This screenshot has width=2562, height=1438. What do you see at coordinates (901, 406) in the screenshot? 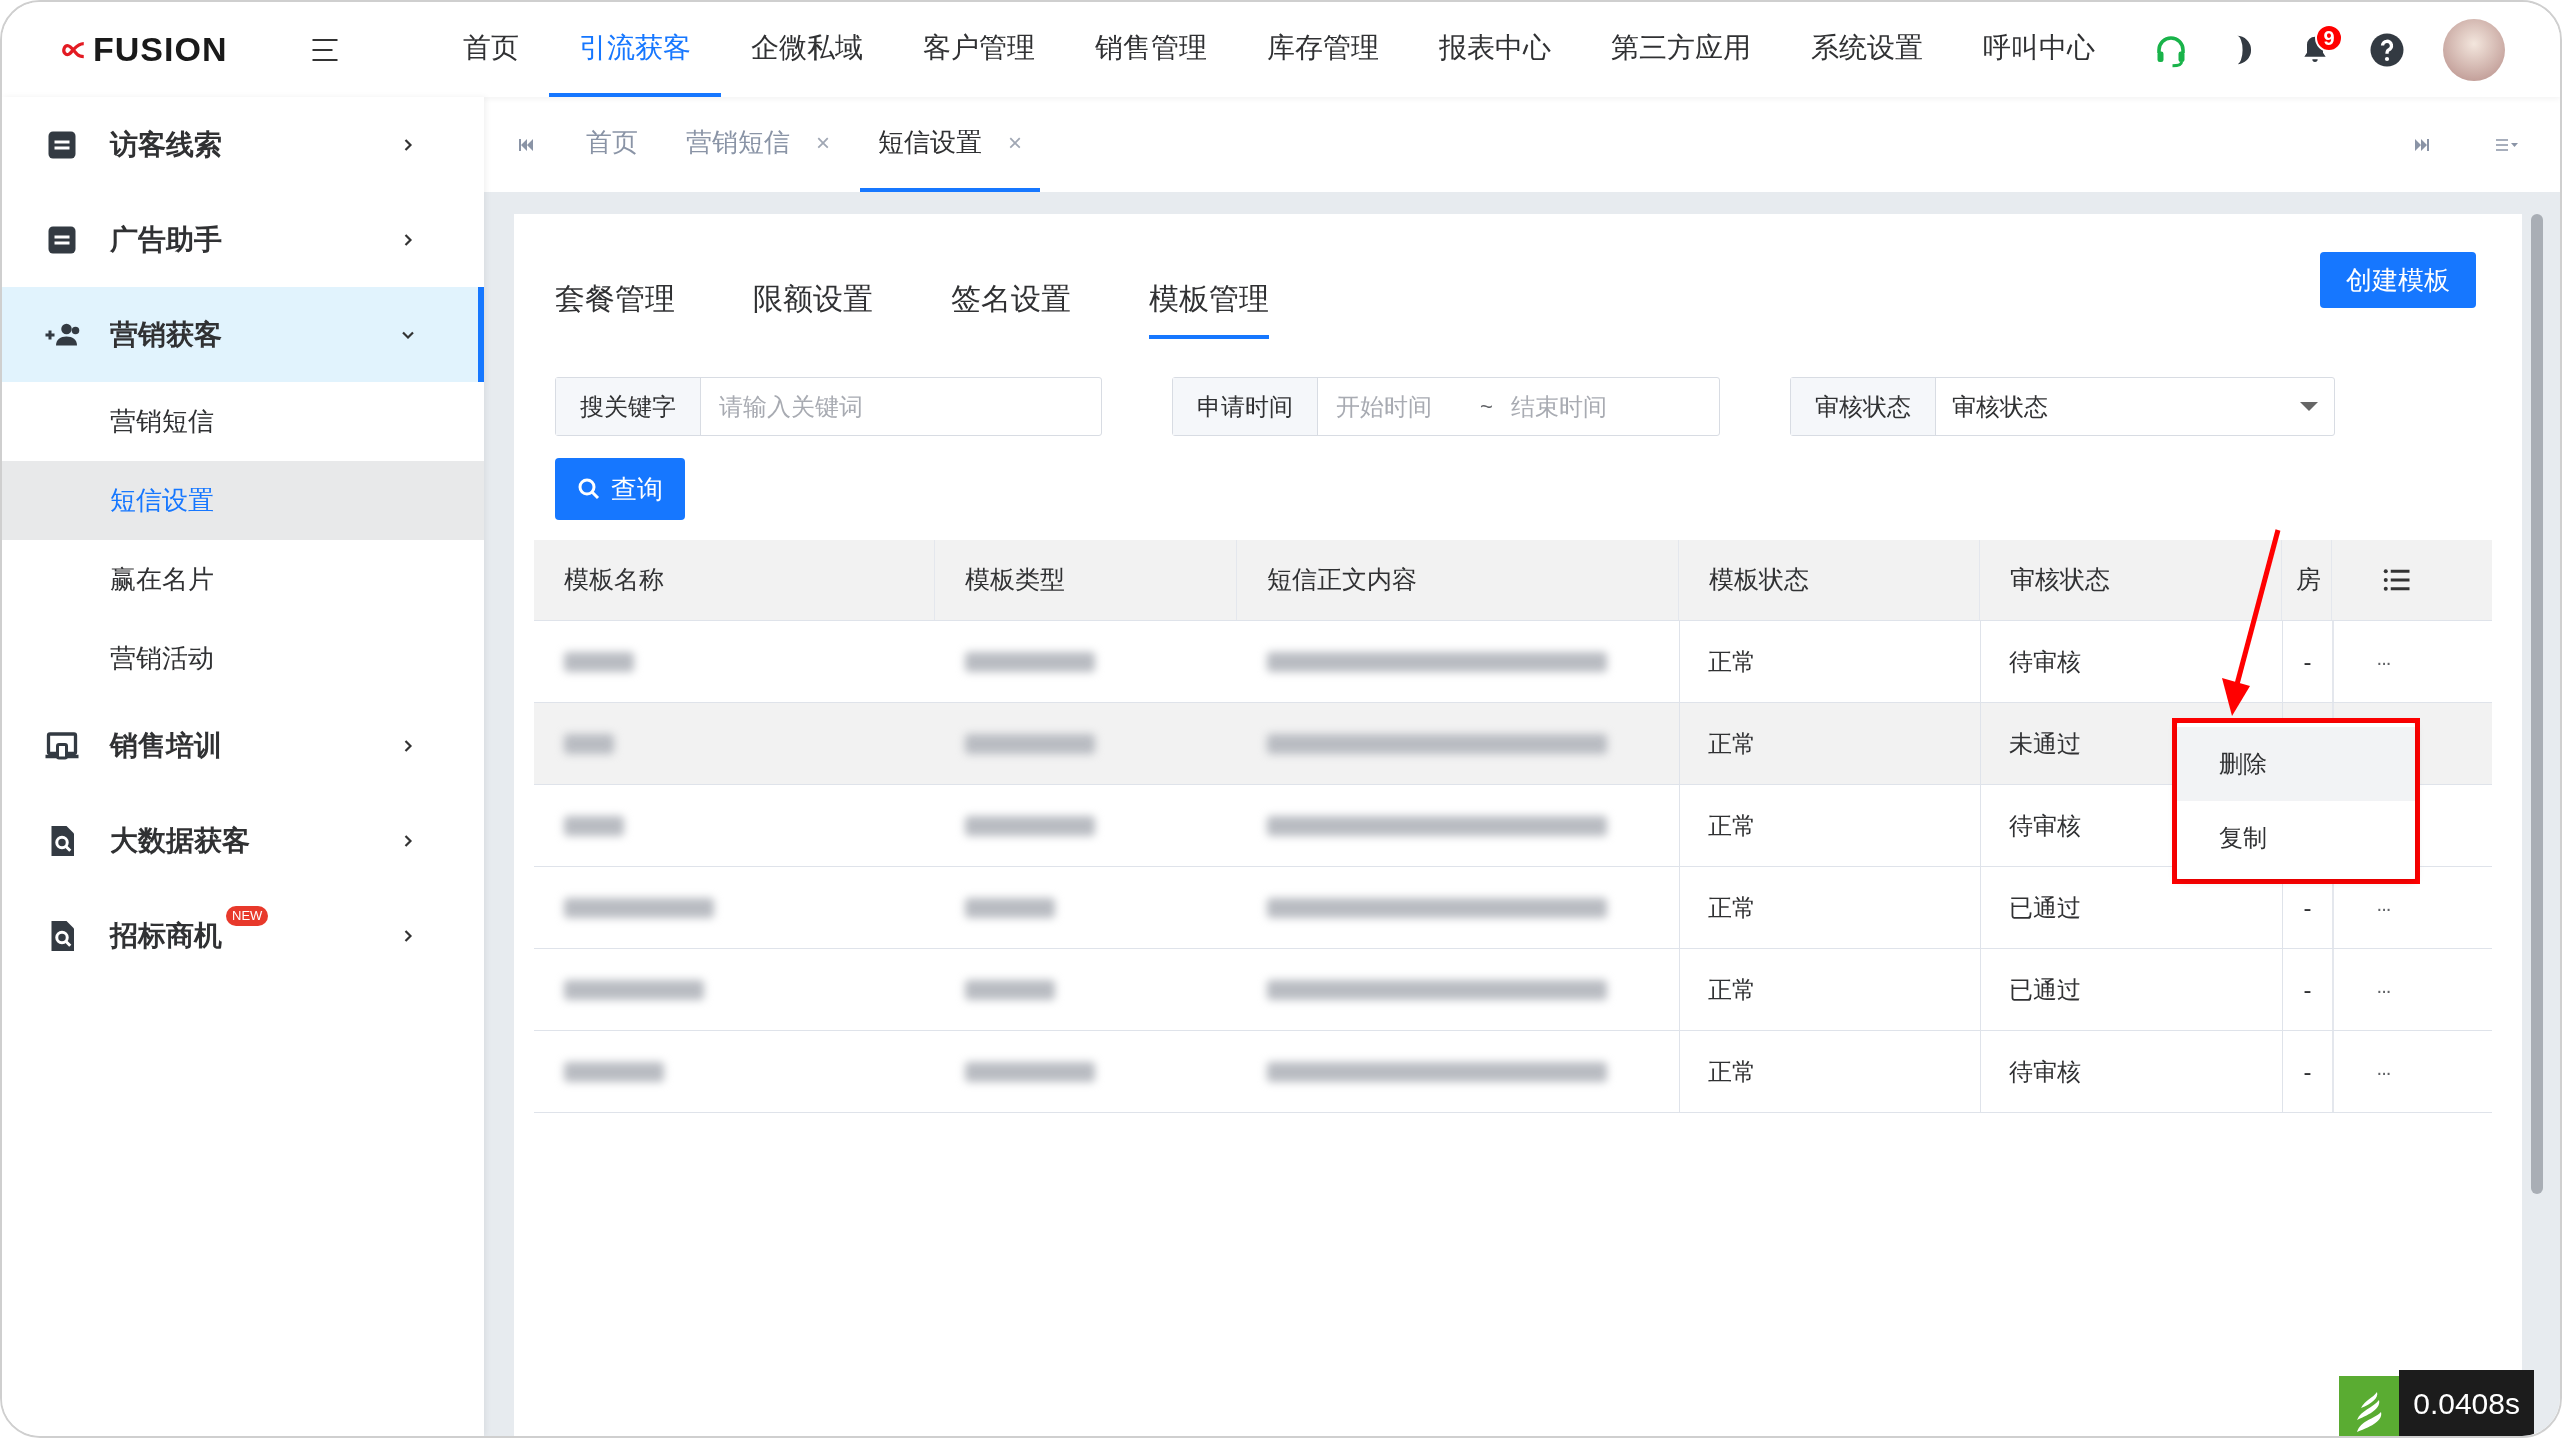
I see `keyword-input: 请输入关键词` at bounding box center [901, 406].